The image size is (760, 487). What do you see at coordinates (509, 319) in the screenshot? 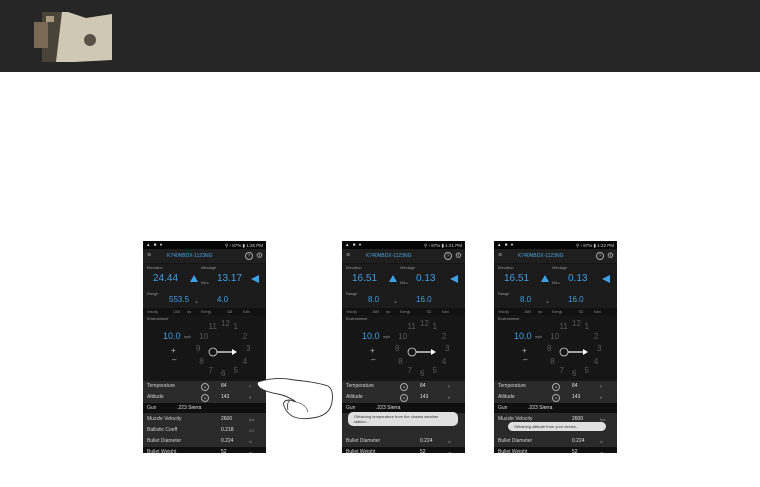
I see `environment-label: Environment` at bounding box center [509, 319].